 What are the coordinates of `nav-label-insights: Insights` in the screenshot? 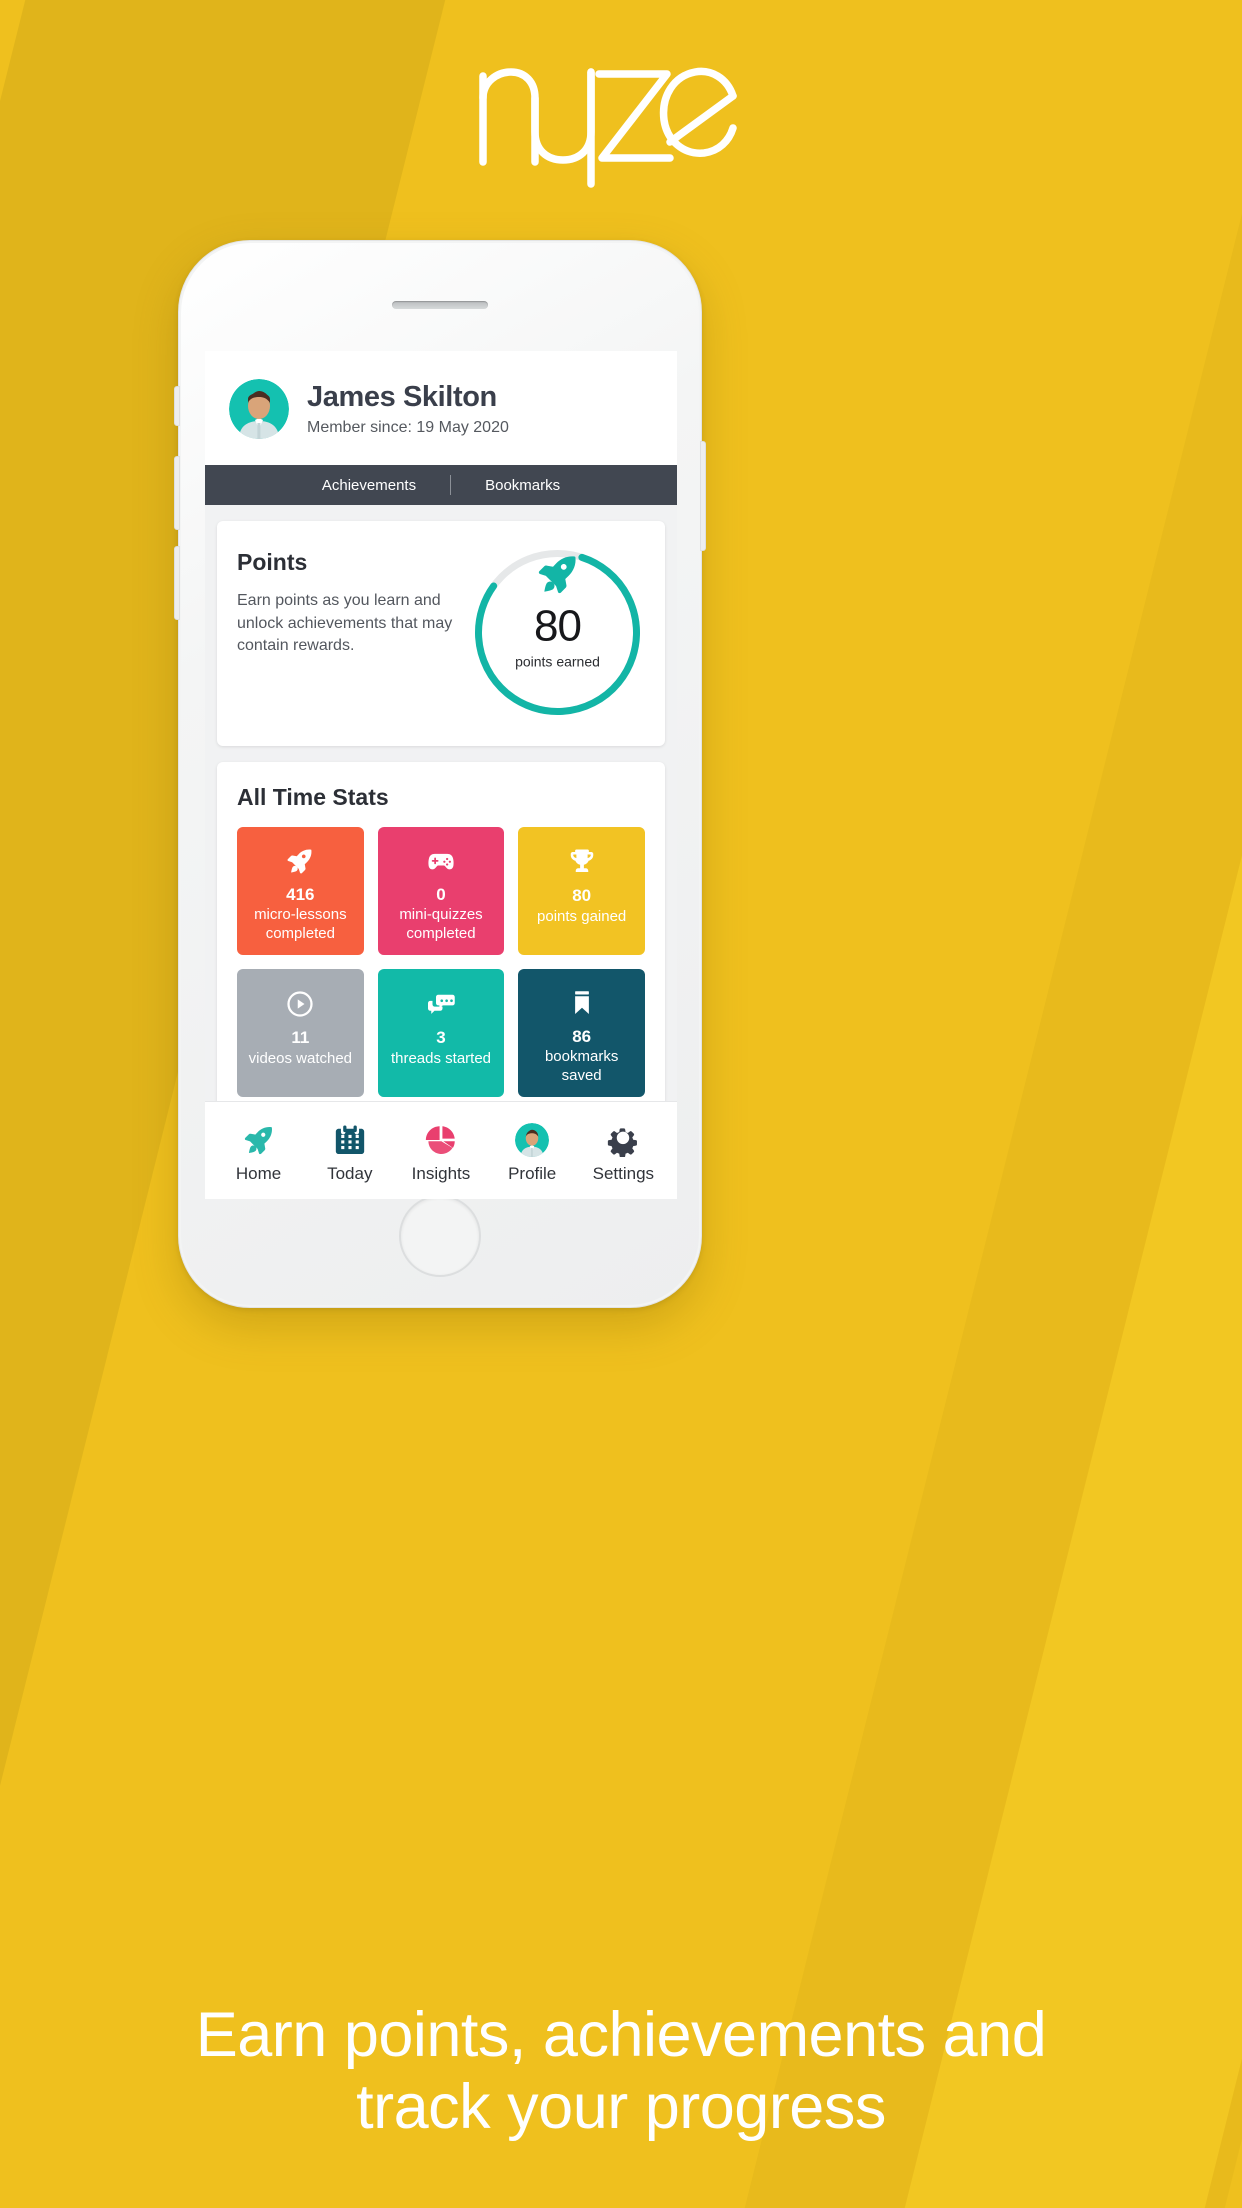 It's located at (441, 1173).